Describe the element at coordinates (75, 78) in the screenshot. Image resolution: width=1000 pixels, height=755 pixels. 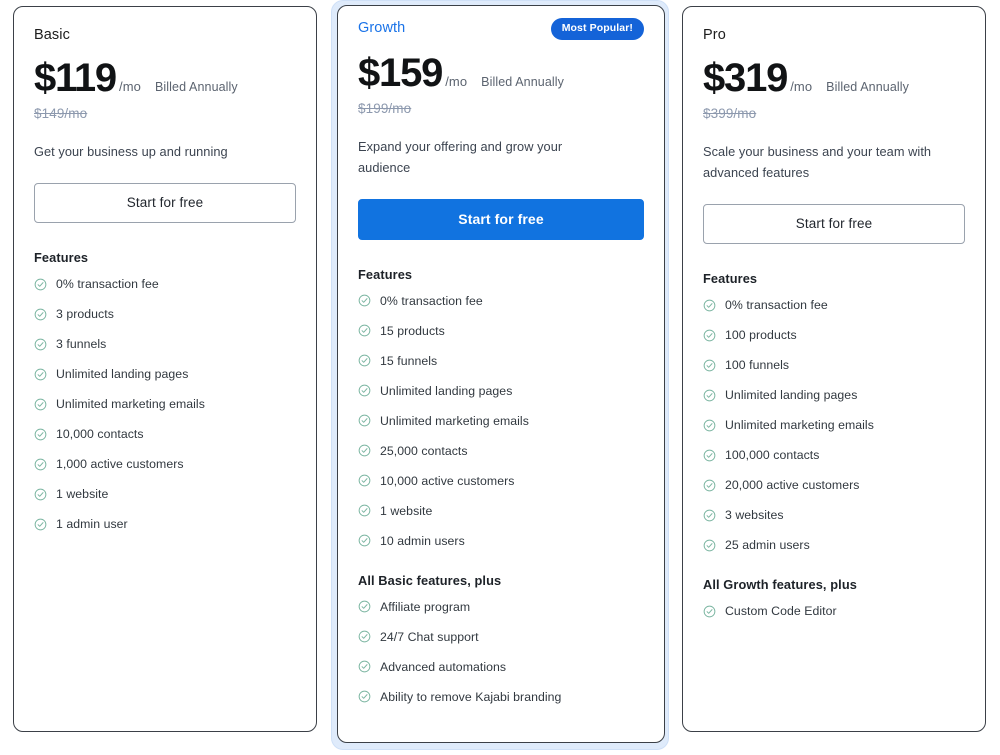
I see `price-amount: $119` at that location.